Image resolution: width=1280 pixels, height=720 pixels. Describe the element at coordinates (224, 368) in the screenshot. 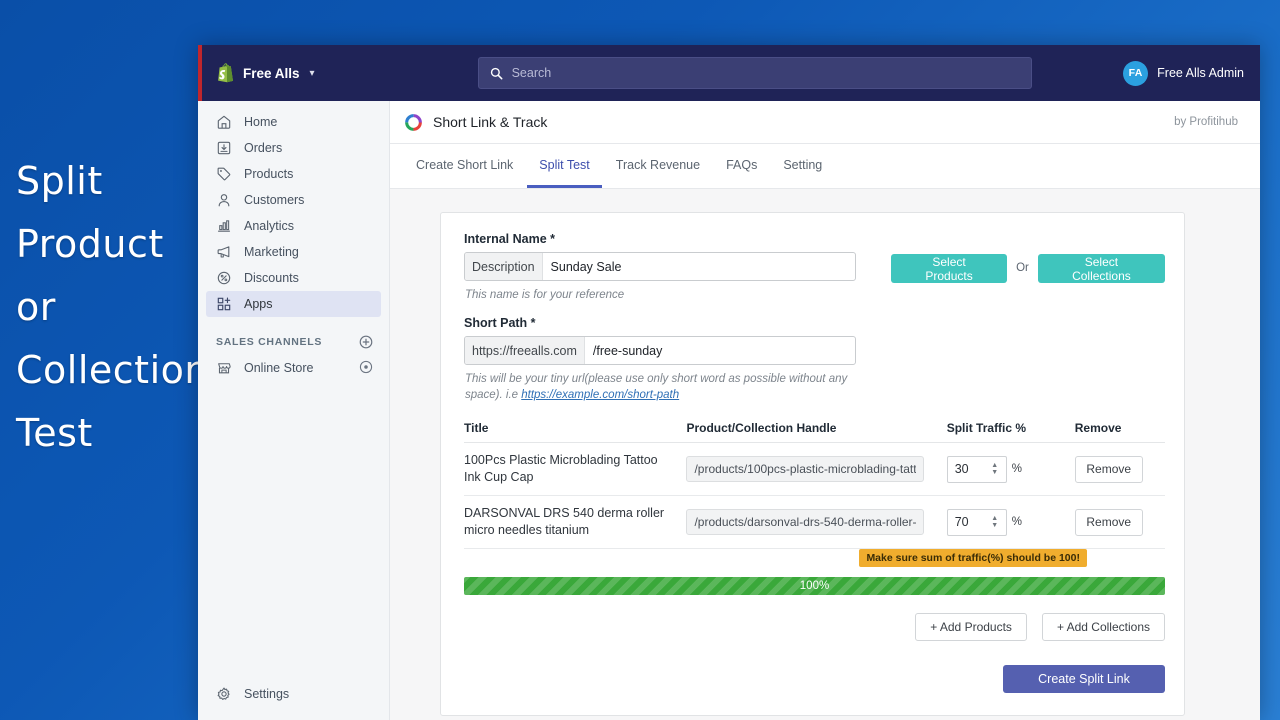

I see `store-icon` at that location.